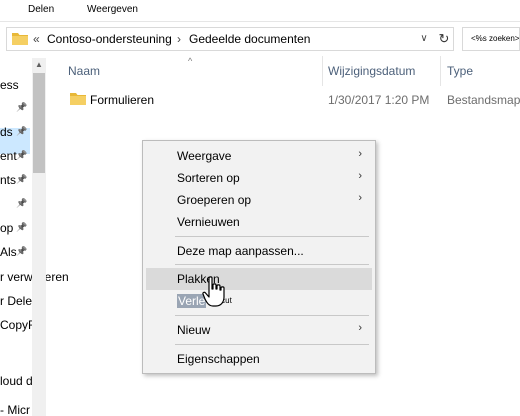  I want to click on menu-item-plakken: Plakken, so click(259, 279).